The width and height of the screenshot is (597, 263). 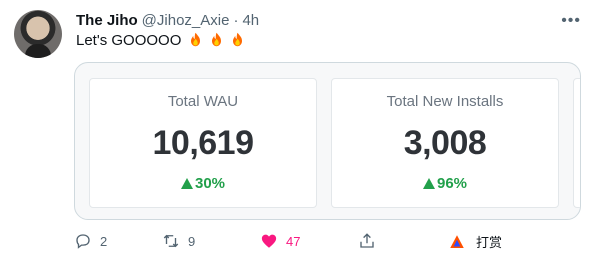 I want to click on stat-value: 3,008, so click(x=445, y=143).